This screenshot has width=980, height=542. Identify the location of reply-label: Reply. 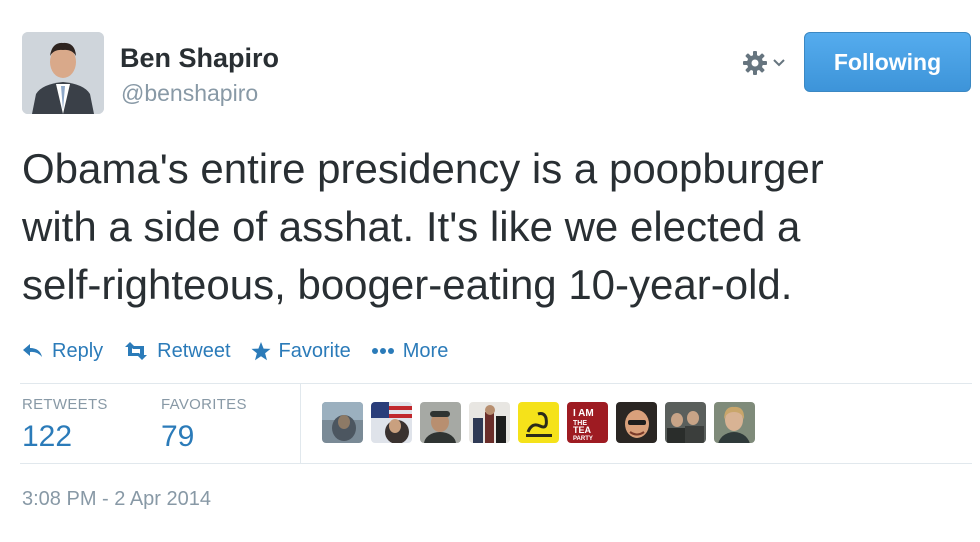
(78, 350).